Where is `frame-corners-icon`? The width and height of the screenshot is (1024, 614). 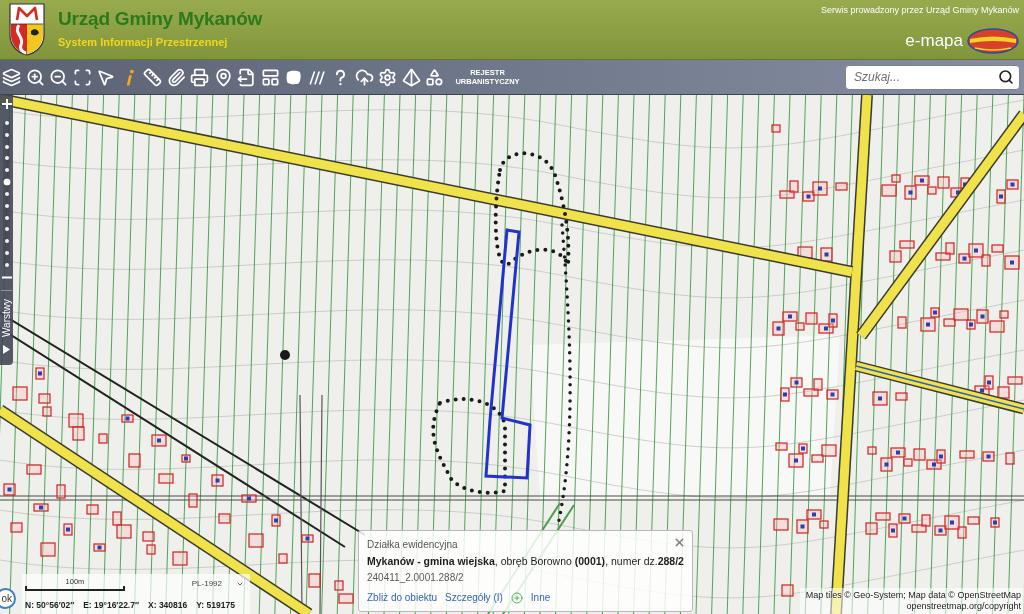 frame-corners-icon is located at coordinates (82, 77).